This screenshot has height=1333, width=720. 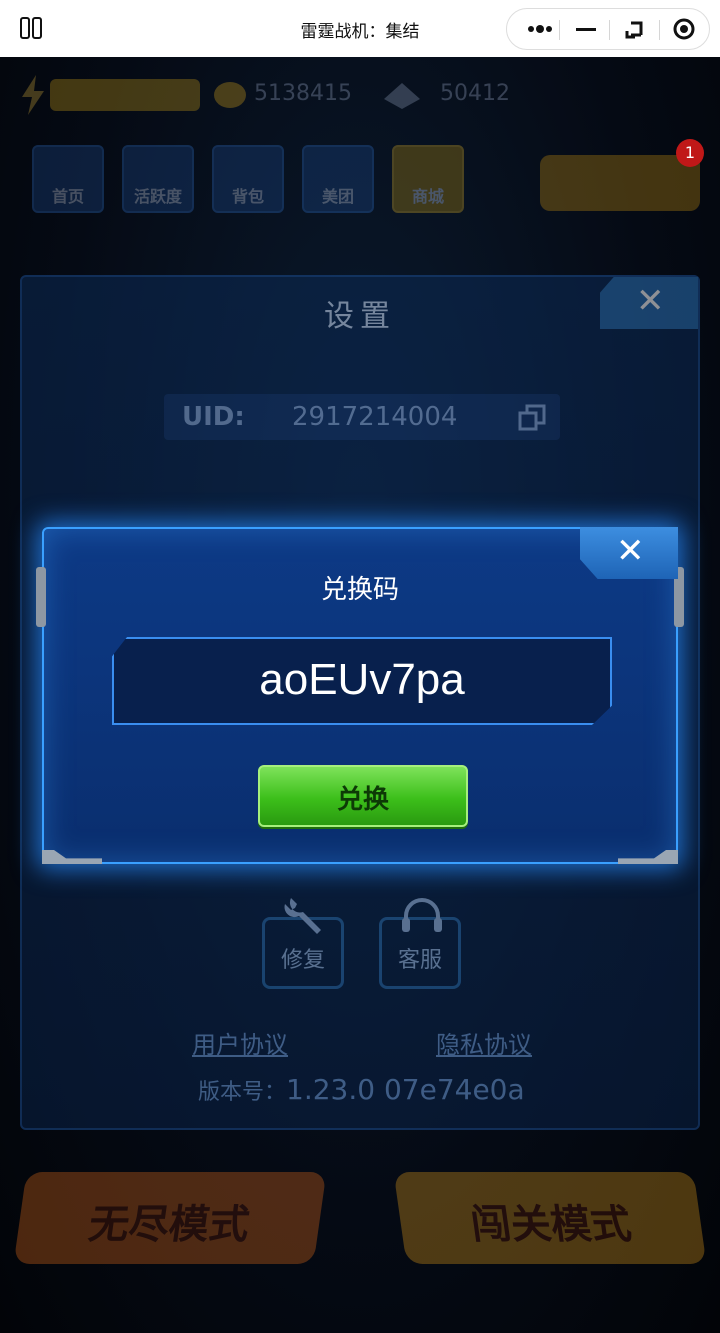 I want to click on headset-icon, so click(x=422, y=915).